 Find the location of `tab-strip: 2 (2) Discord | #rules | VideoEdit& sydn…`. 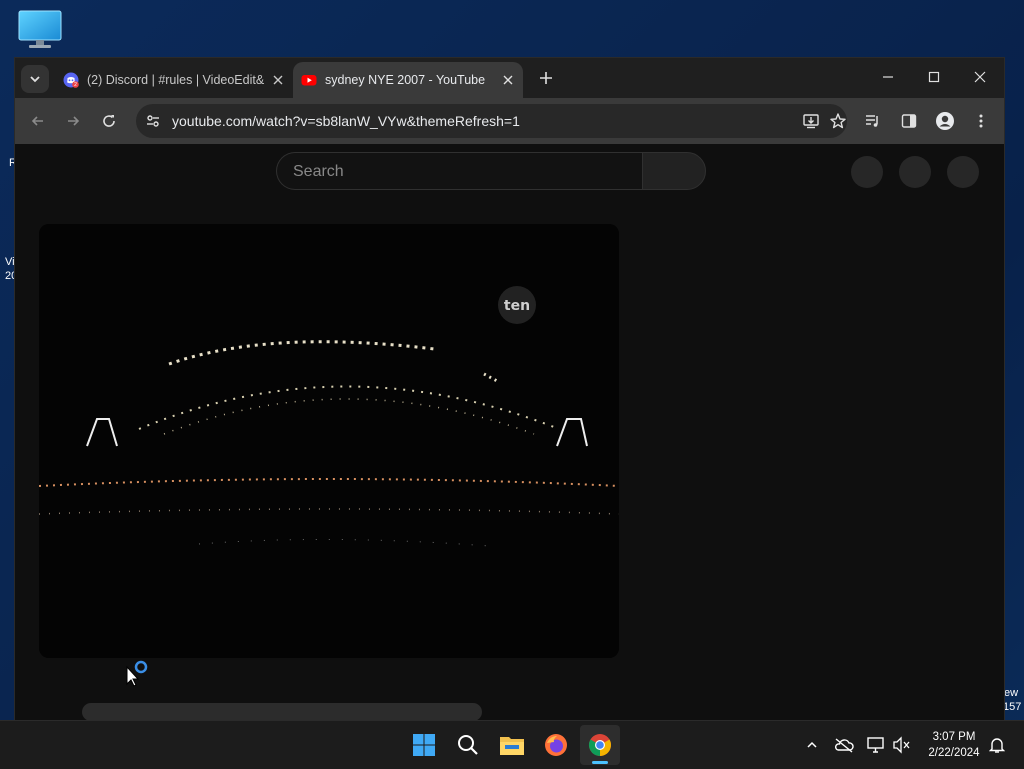

tab-strip: 2 (2) Discord | #rules | VideoEdit& sydn… is located at coordinates (509, 78).